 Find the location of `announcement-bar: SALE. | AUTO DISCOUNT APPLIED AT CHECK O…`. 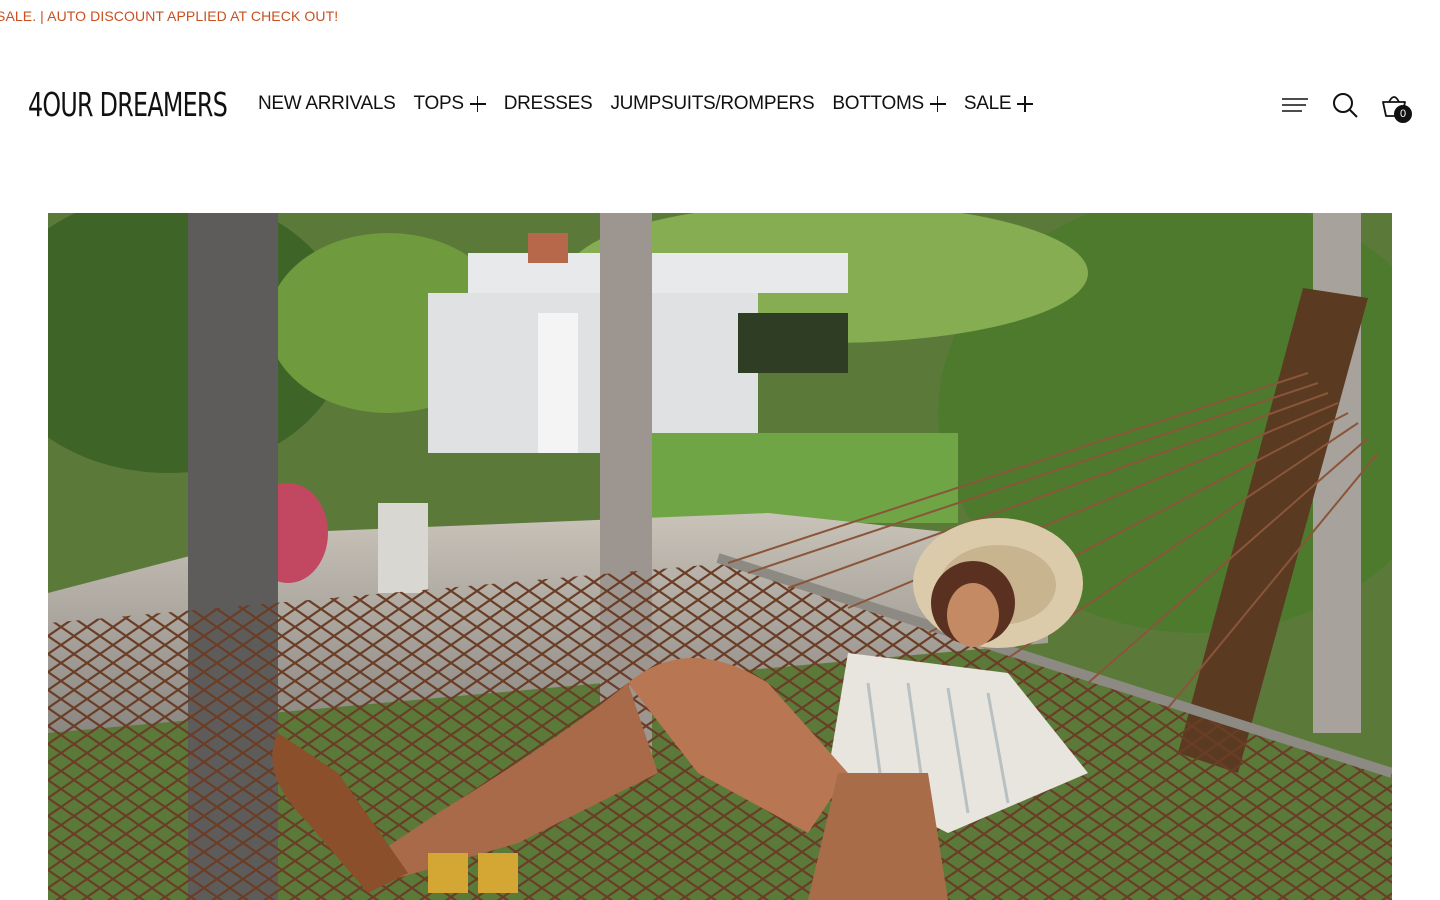

announcement-bar: SALE. | AUTO DISCOUNT APPLIED AT CHECK O… is located at coordinates (720, 17).